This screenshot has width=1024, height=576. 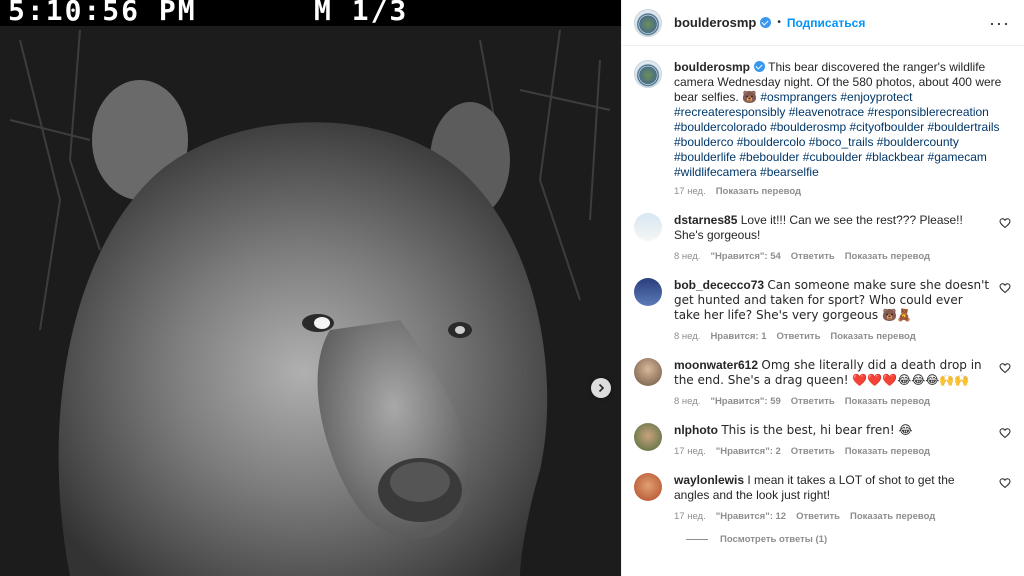 What do you see at coordinates (773, 539) in the screenshot?
I see `view-replies-label: Посмотреть ответы (1)` at bounding box center [773, 539].